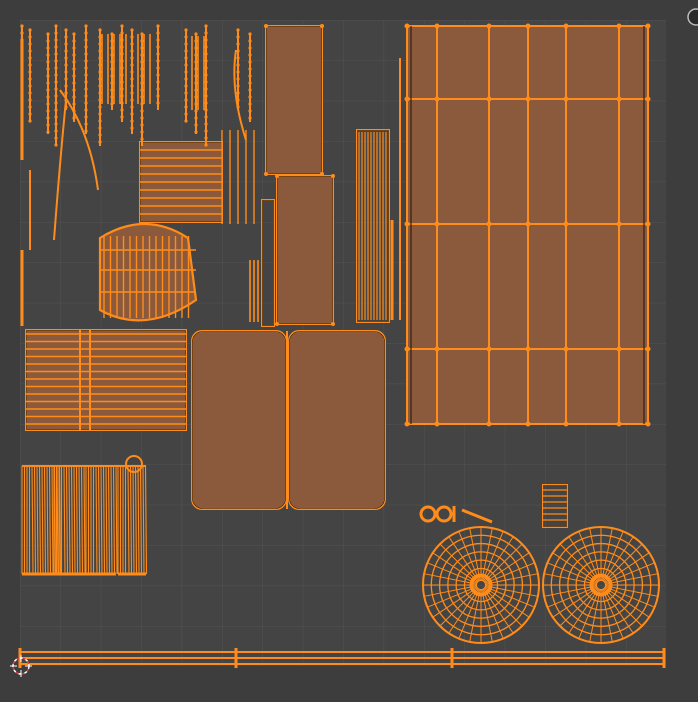 The image size is (698, 702). What do you see at coordinates (21, 666) in the screenshot?
I see `2d-cursor-icon` at bounding box center [21, 666].